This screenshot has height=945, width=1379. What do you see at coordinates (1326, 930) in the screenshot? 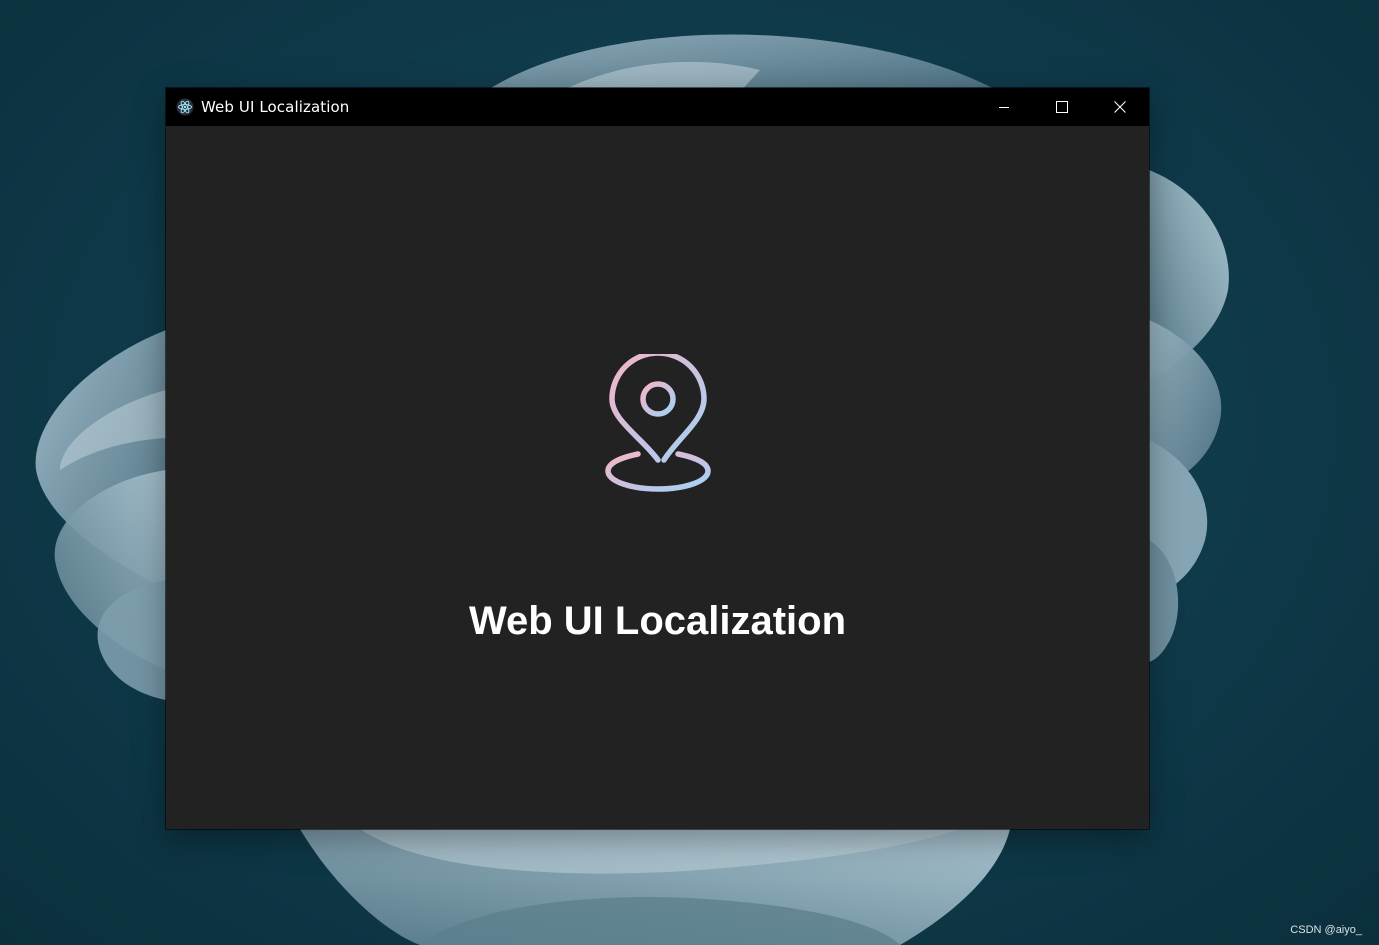
I see `watermark: CSDN @aiyo_` at bounding box center [1326, 930].